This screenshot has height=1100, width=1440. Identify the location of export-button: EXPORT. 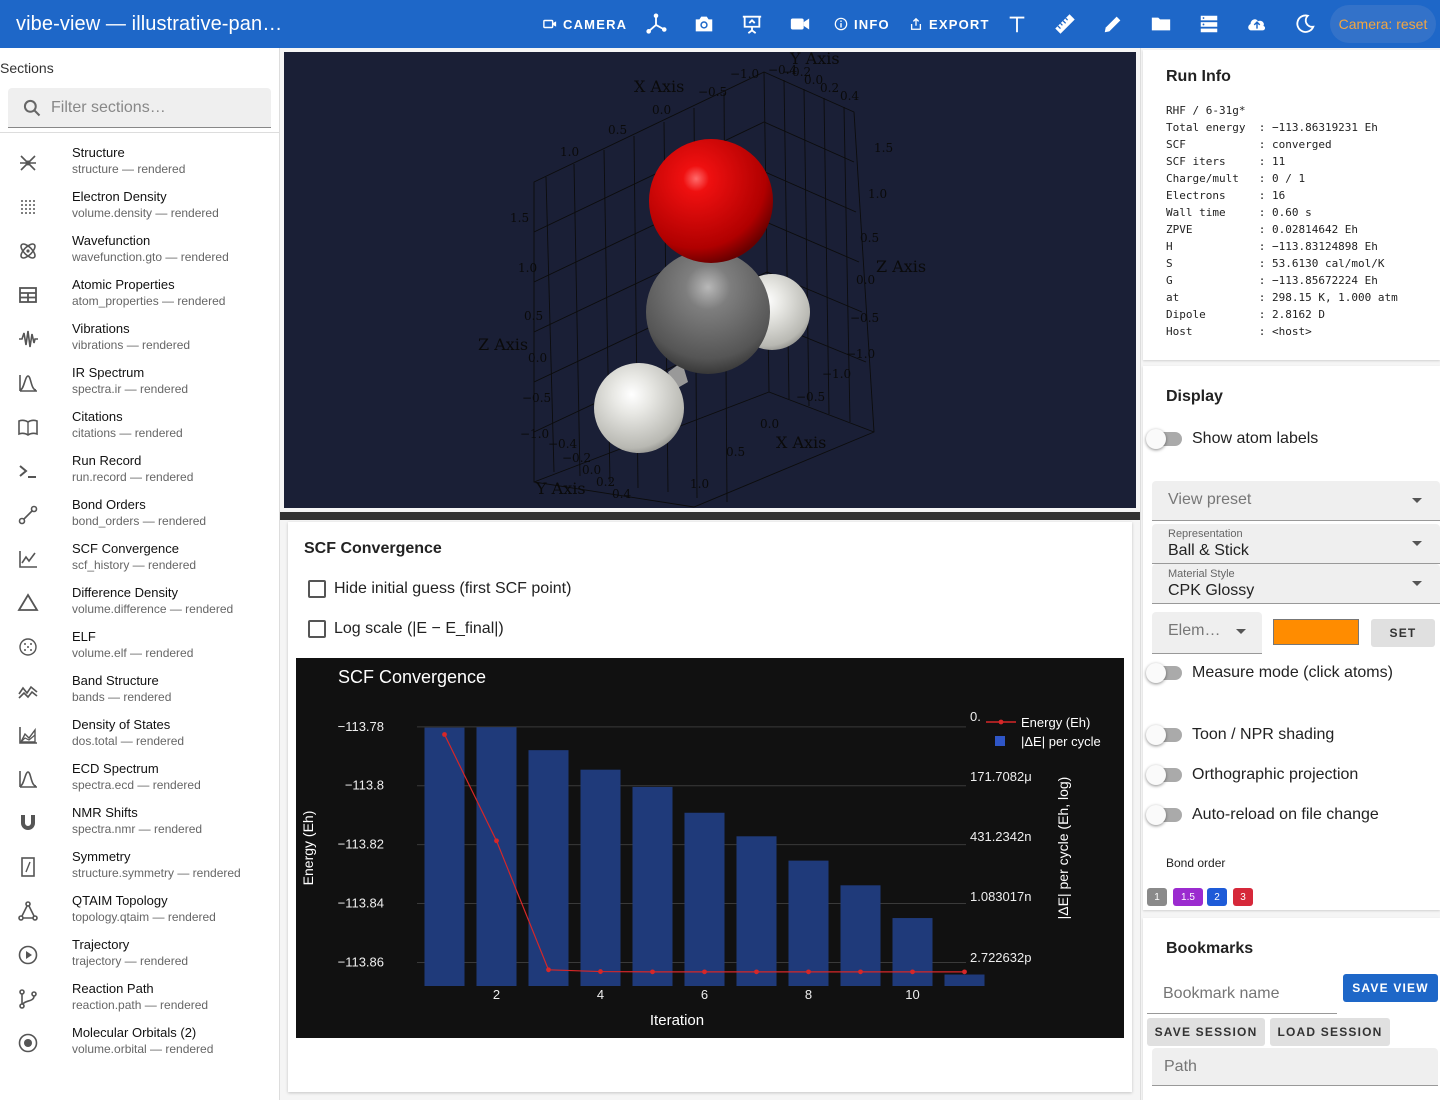
(949, 24).